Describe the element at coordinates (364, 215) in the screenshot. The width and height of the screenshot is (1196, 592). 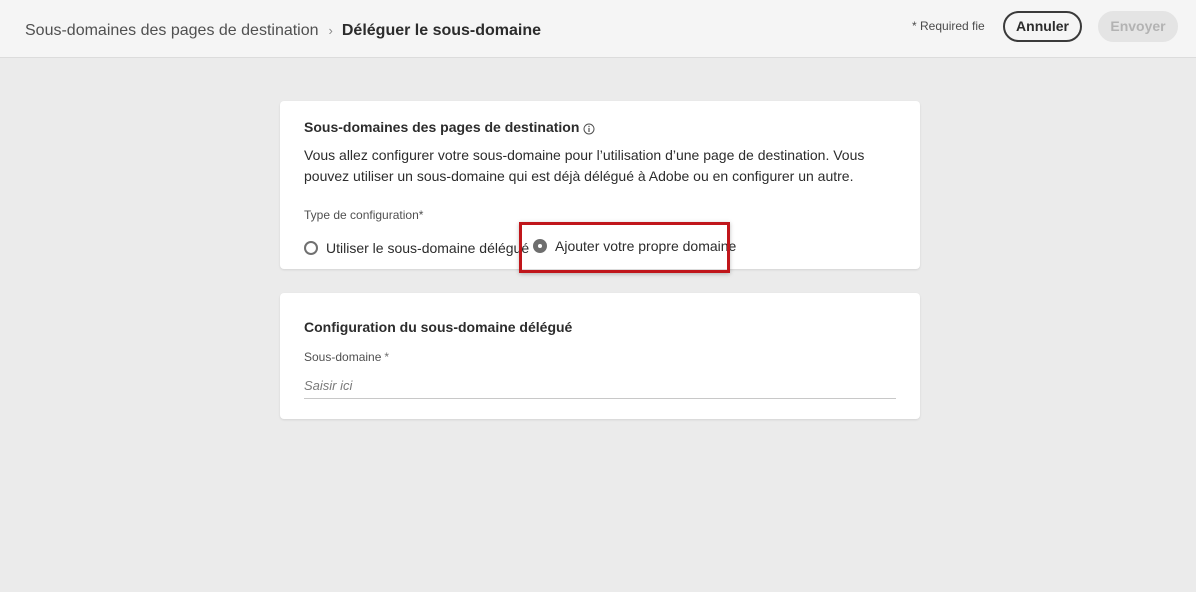
I see `config-type-label: Type de configuration*` at that location.